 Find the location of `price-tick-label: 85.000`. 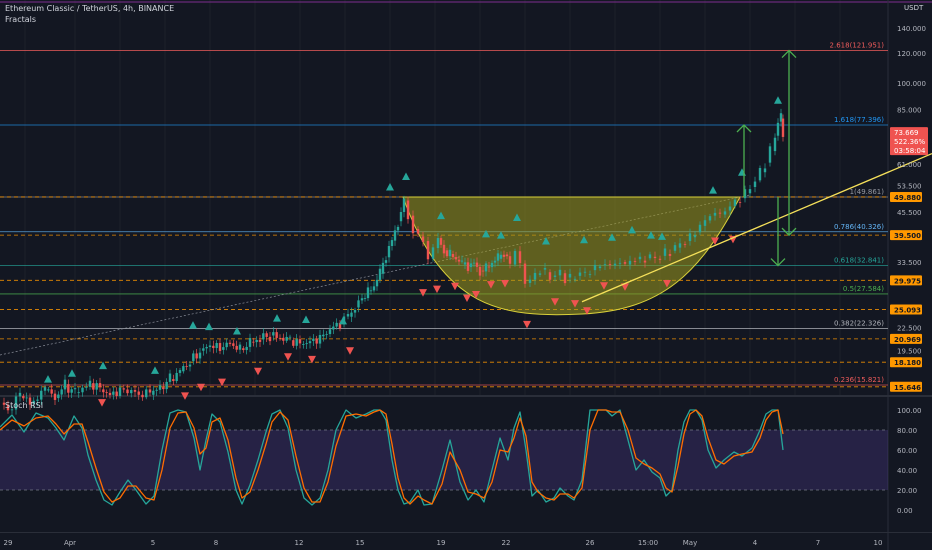

price-tick-label: 85.000 is located at coordinates (909, 111).